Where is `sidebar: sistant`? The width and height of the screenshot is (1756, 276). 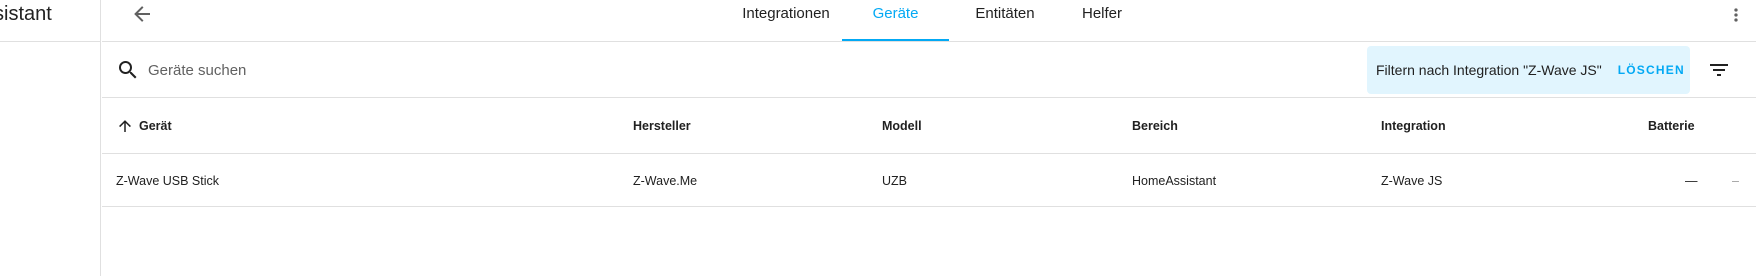 sidebar: sistant is located at coordinates (50, 138).